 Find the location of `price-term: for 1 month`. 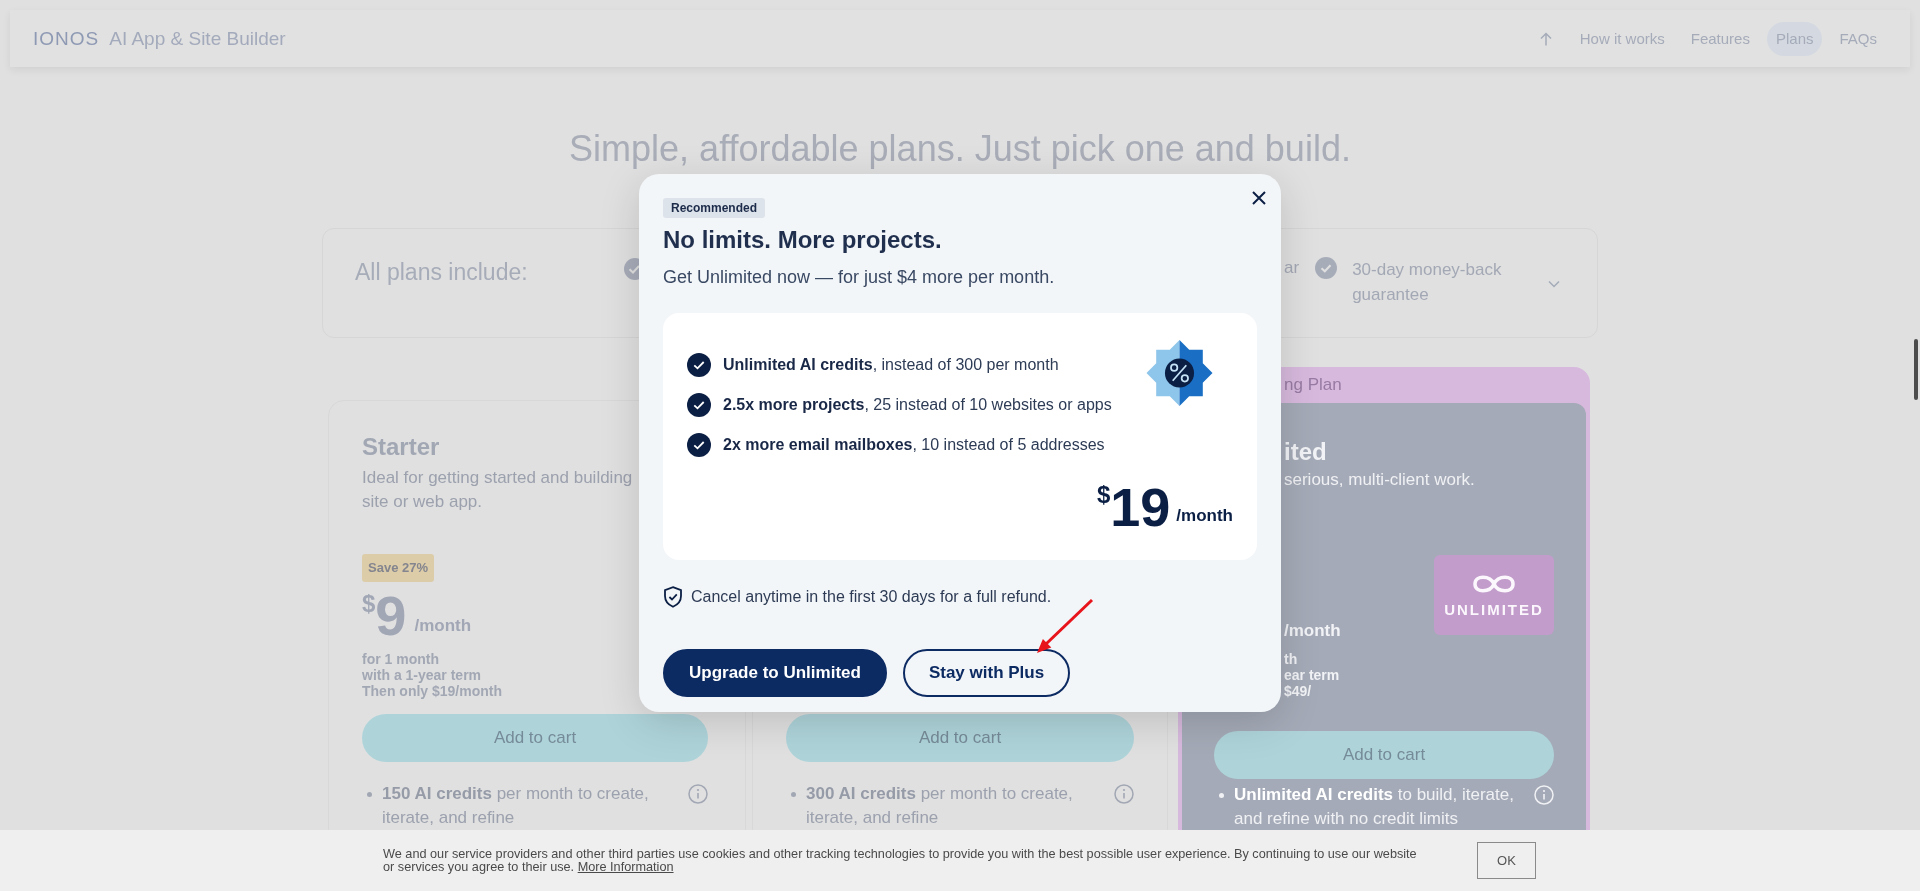

price-term: for 1 month is located at coordinates (400, 659).